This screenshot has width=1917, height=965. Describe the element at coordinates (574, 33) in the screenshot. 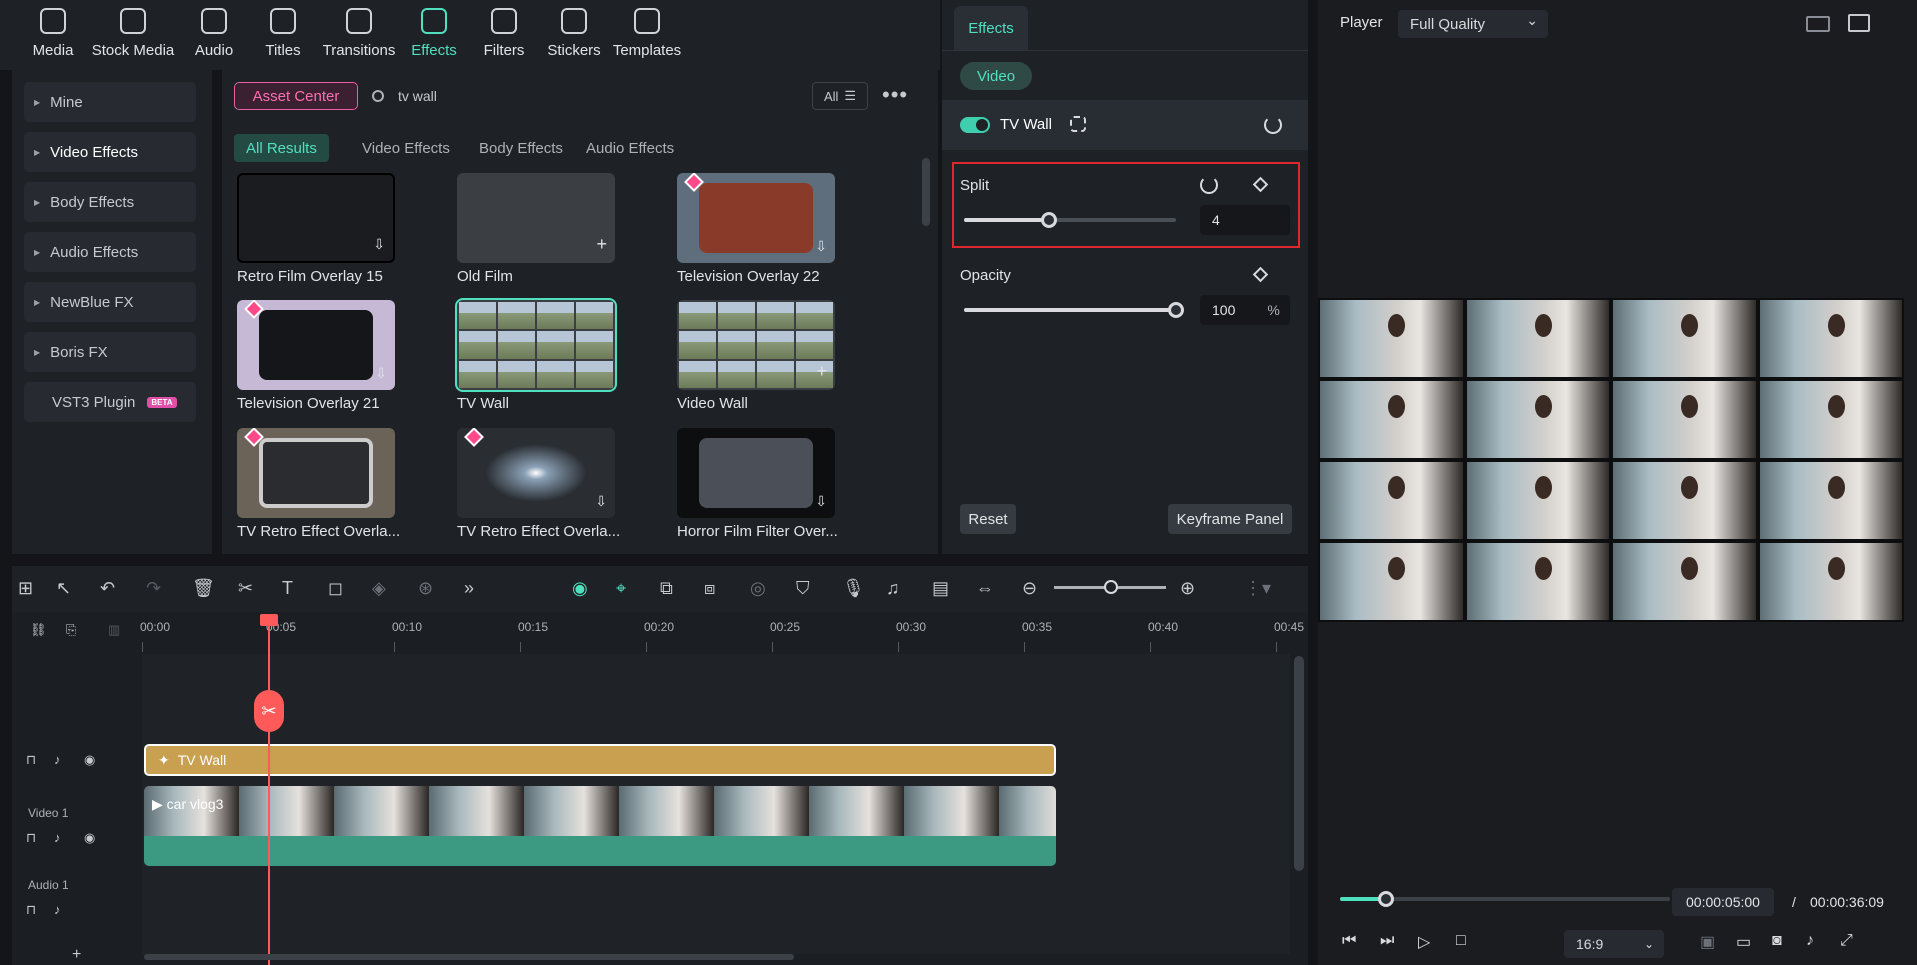

I see `toolbar-stickers: Stickers` at that location.